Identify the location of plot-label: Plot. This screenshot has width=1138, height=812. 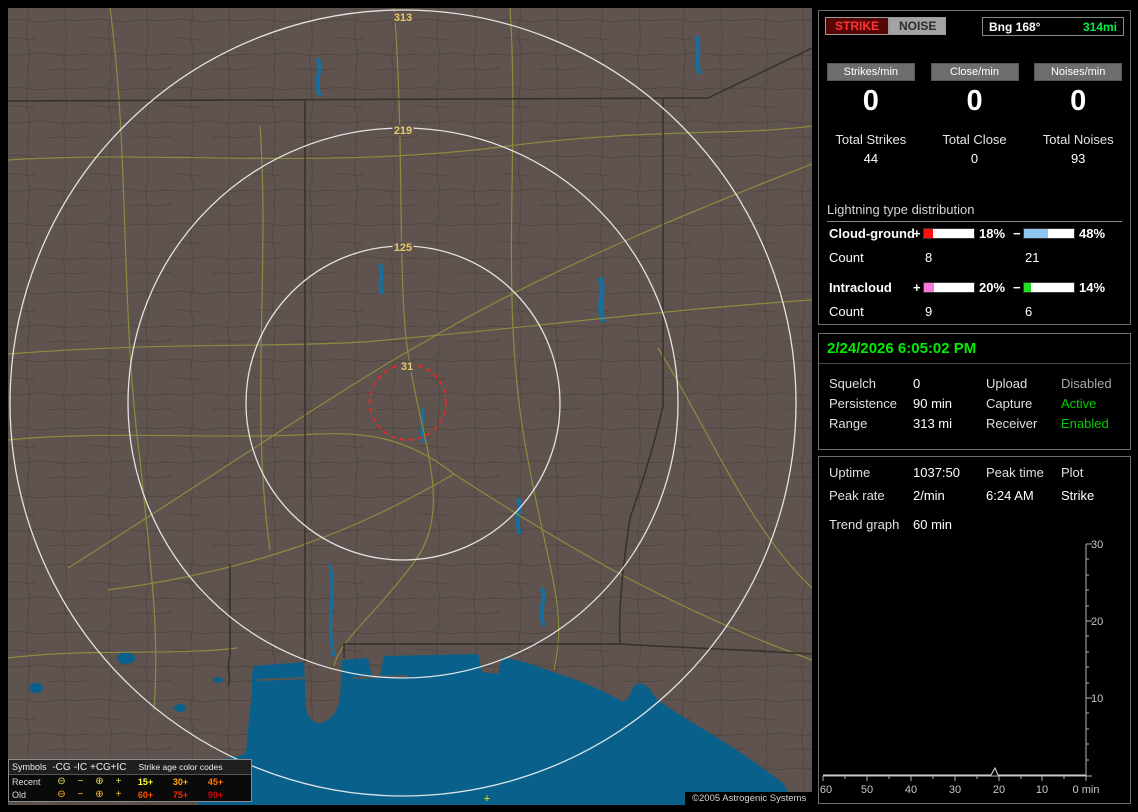
(1072, 472).